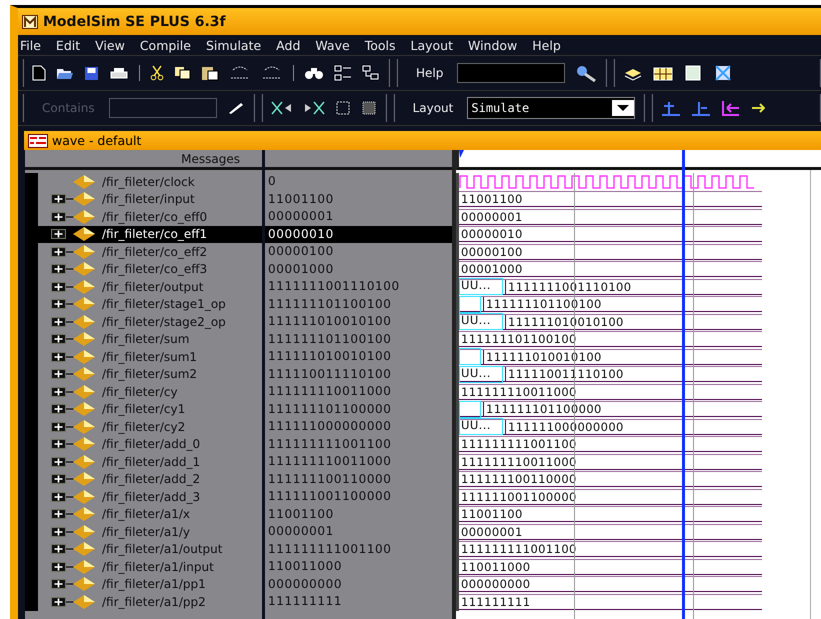 Image resolution: width=821 pixels, height=619 pixels. What do you see at coordinates (119, 73) in the screenshot?
I see `print-icon` at bounding box center [119, 73].